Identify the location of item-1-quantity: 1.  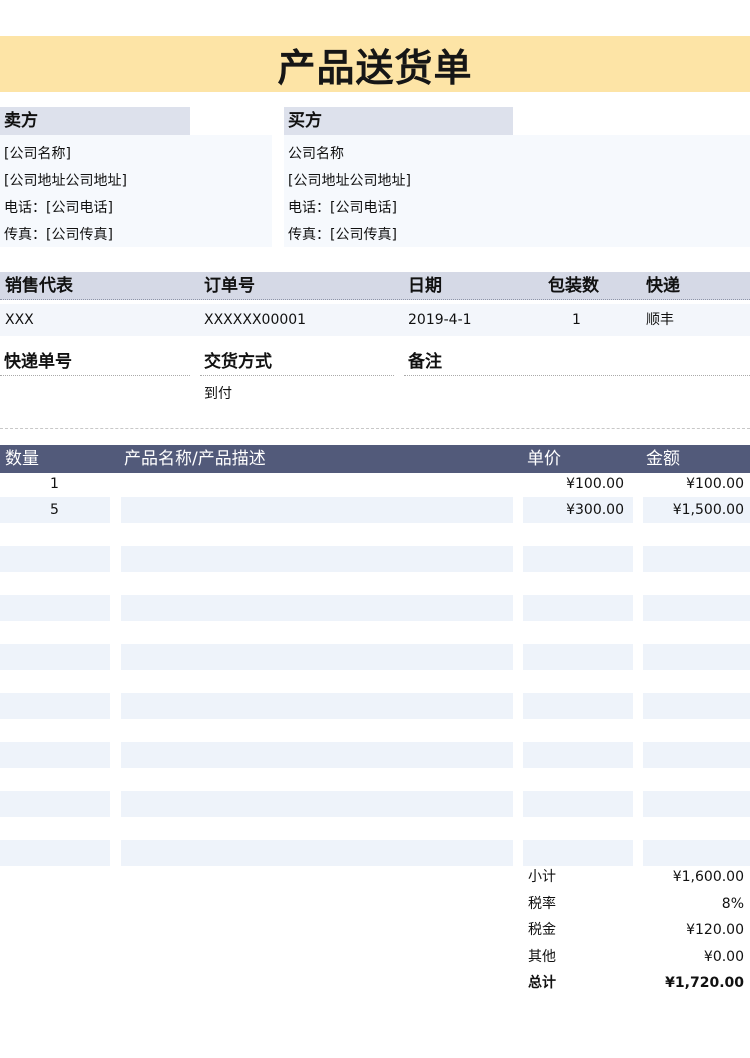
(54, 484).